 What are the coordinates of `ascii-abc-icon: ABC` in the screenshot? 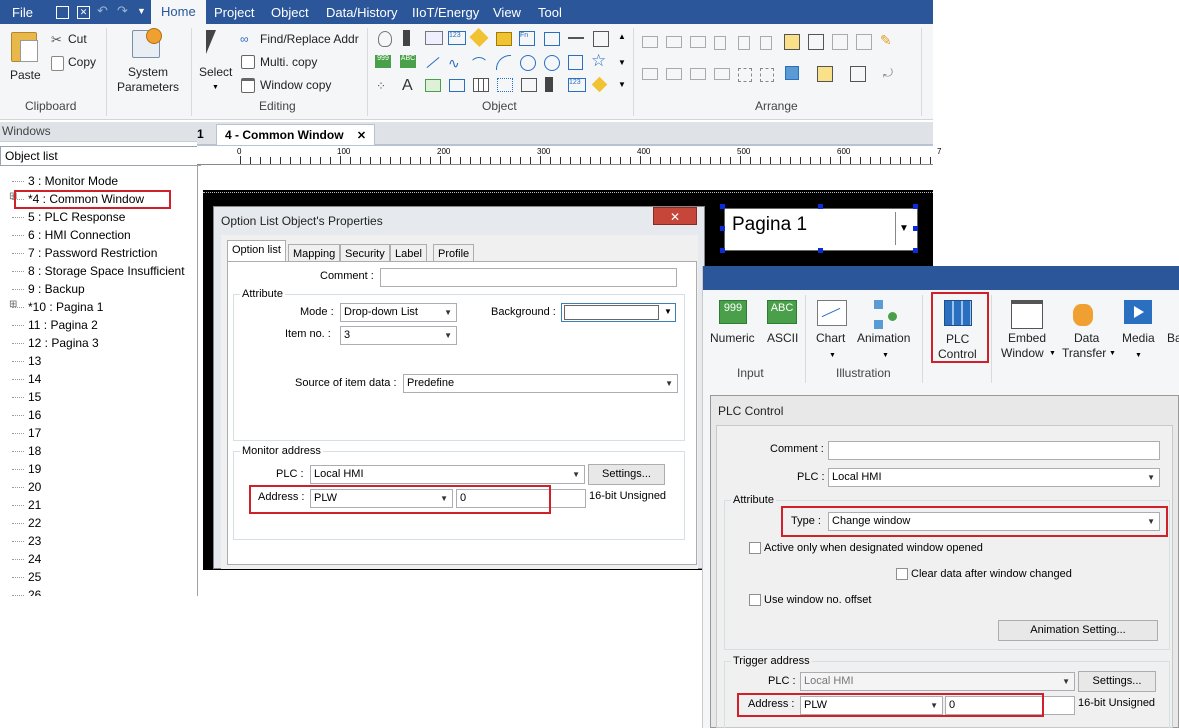 It's located at (408, 61).